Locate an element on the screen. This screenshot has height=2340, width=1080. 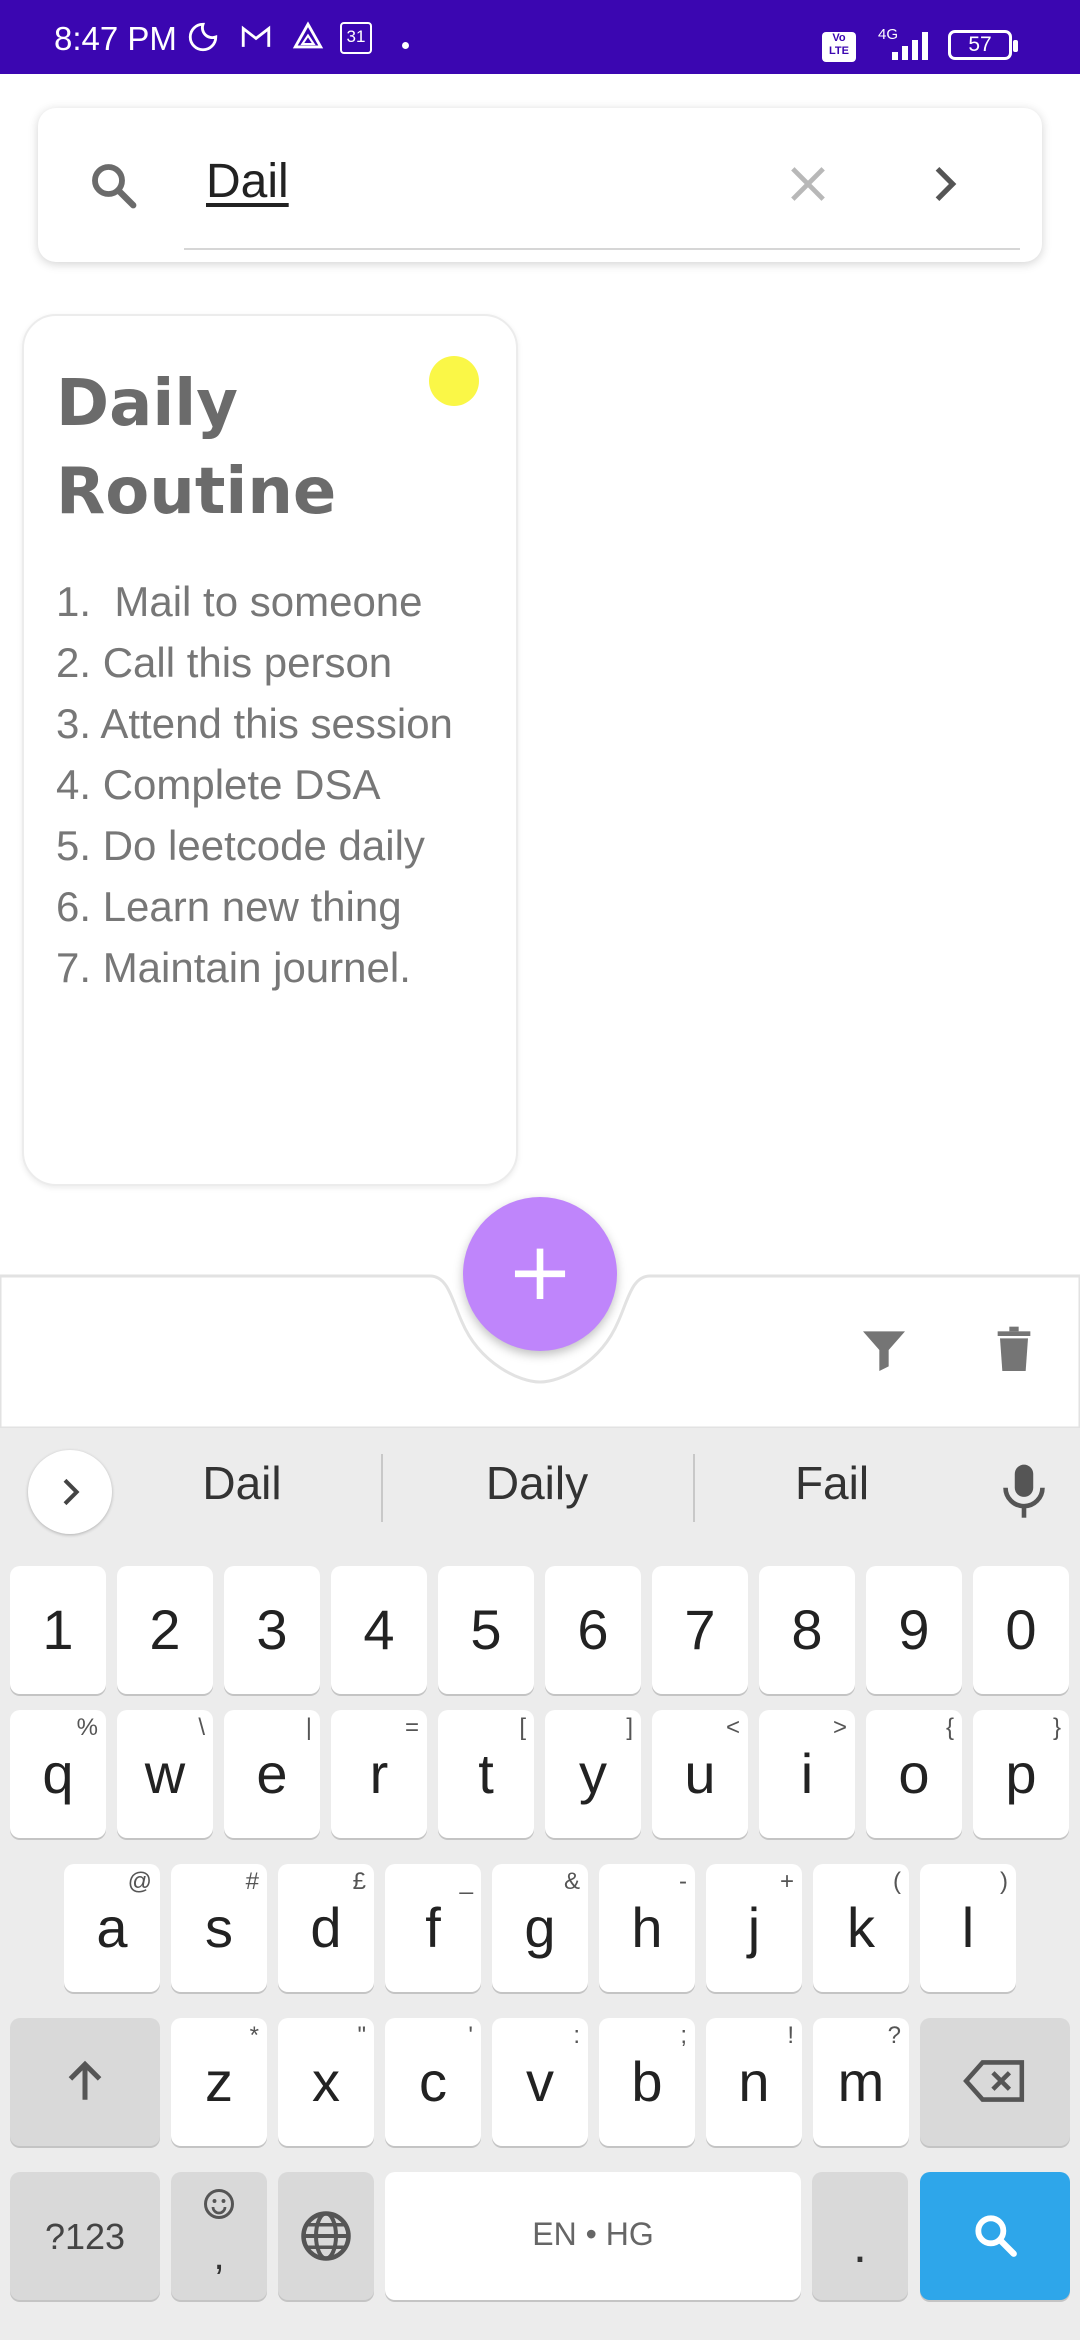
key-alt-label: * is located at coordinates (254, 2035).